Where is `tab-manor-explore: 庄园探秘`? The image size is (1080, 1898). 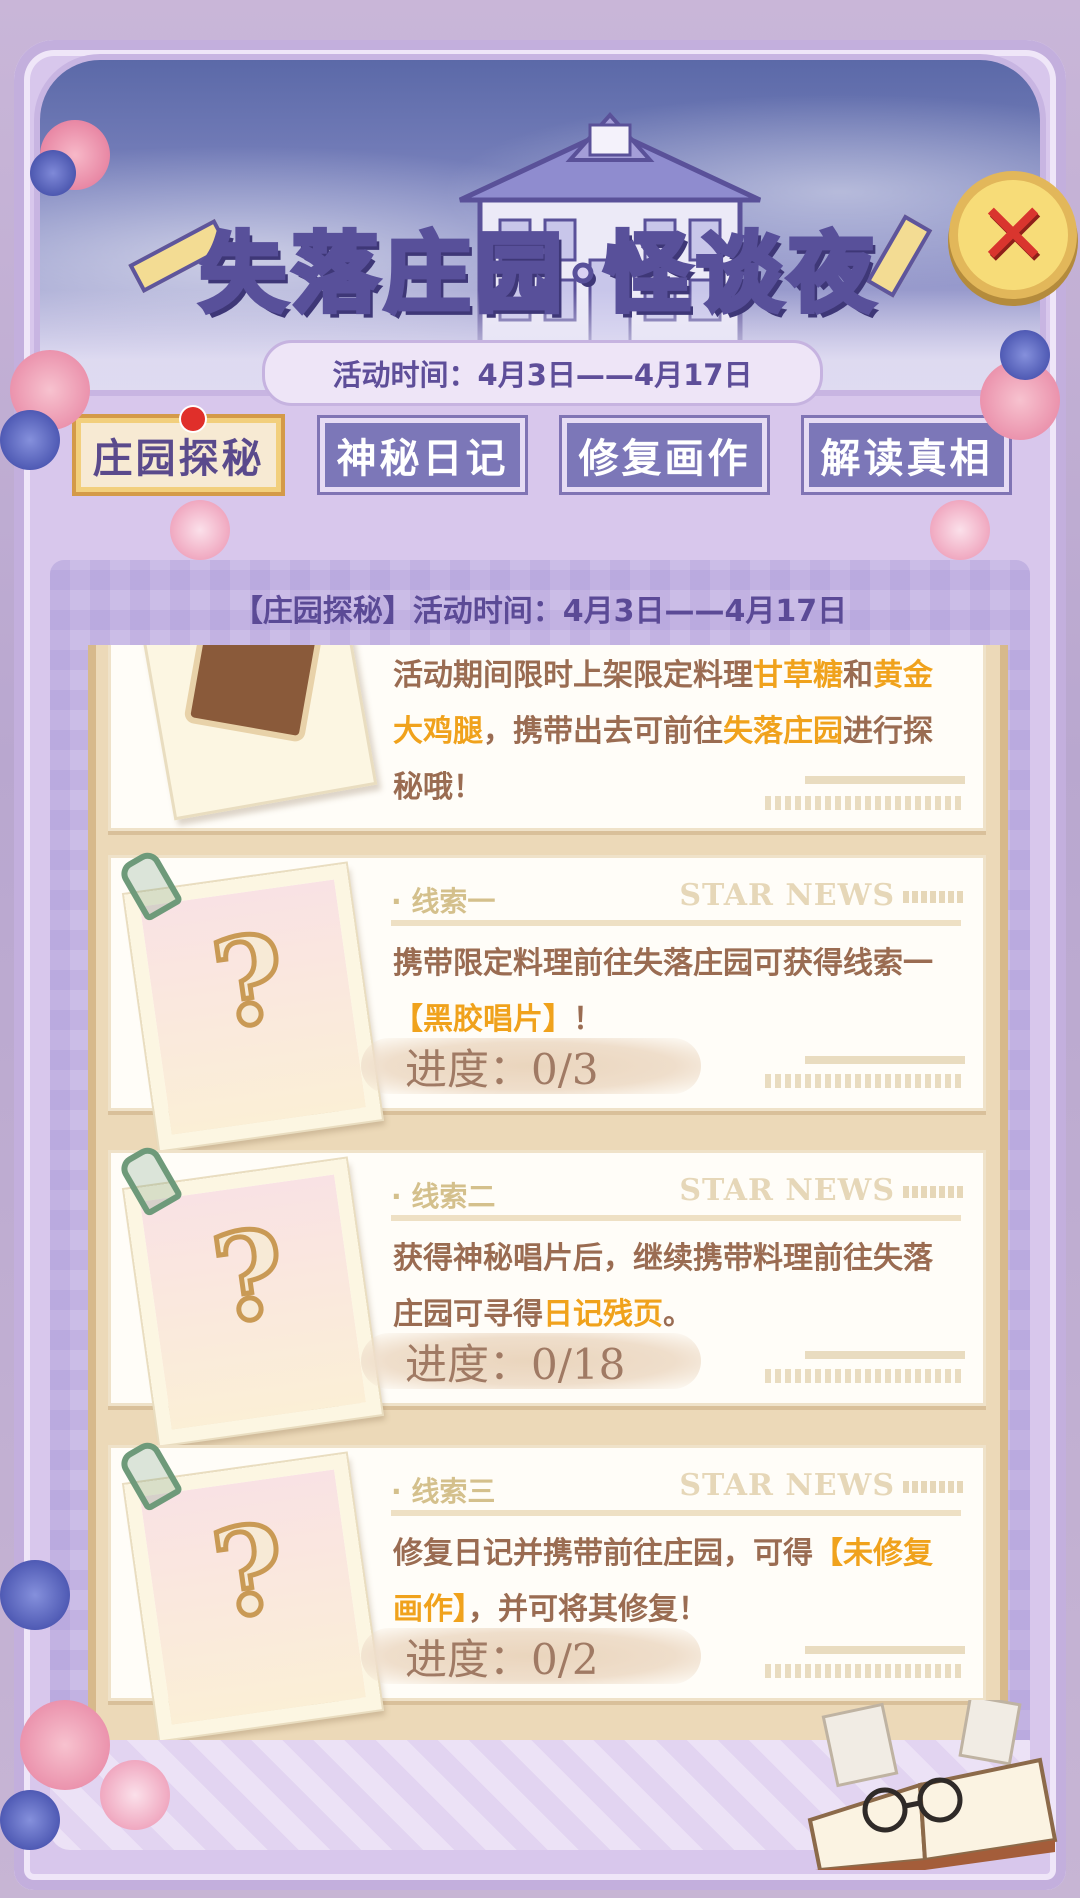 tab-manor-explore: 庄园探秘 is located at coordinates (178, 449).